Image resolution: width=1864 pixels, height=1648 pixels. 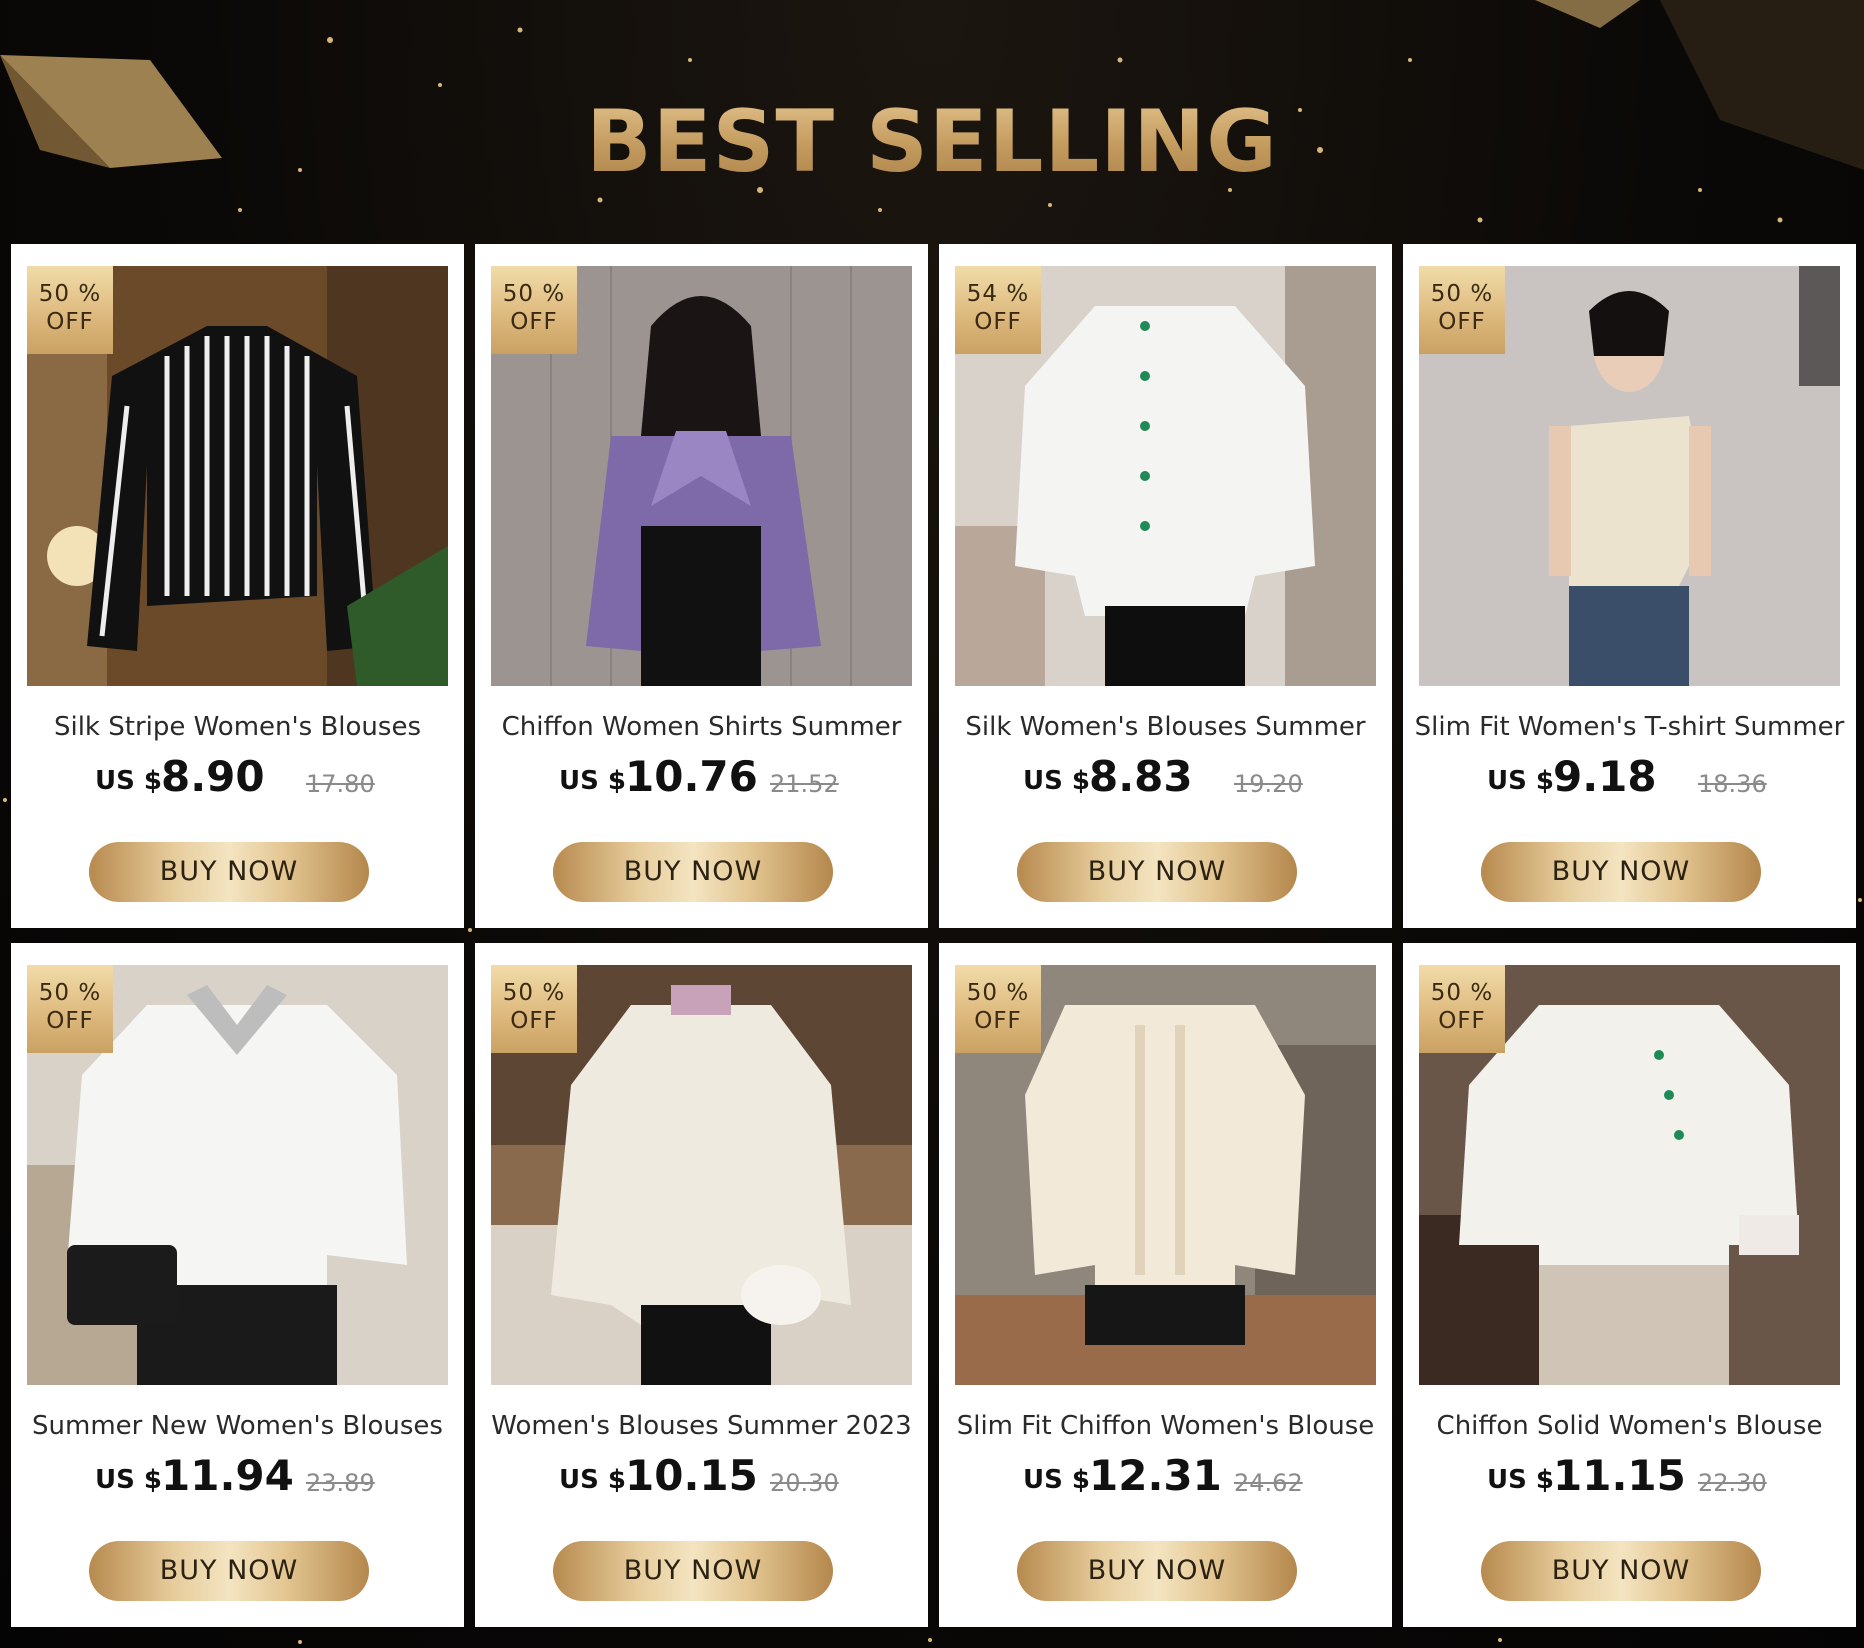 I want to click on sale-price: 10.76, so click(x=691, y=776).